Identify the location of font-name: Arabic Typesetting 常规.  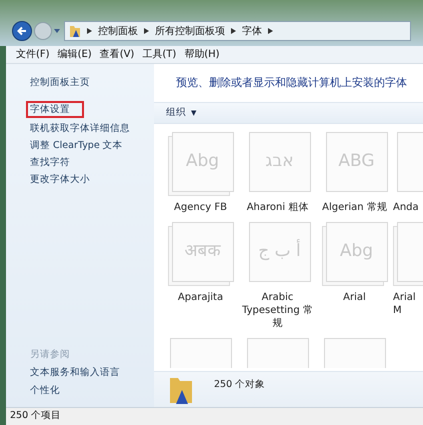
(277, 310).